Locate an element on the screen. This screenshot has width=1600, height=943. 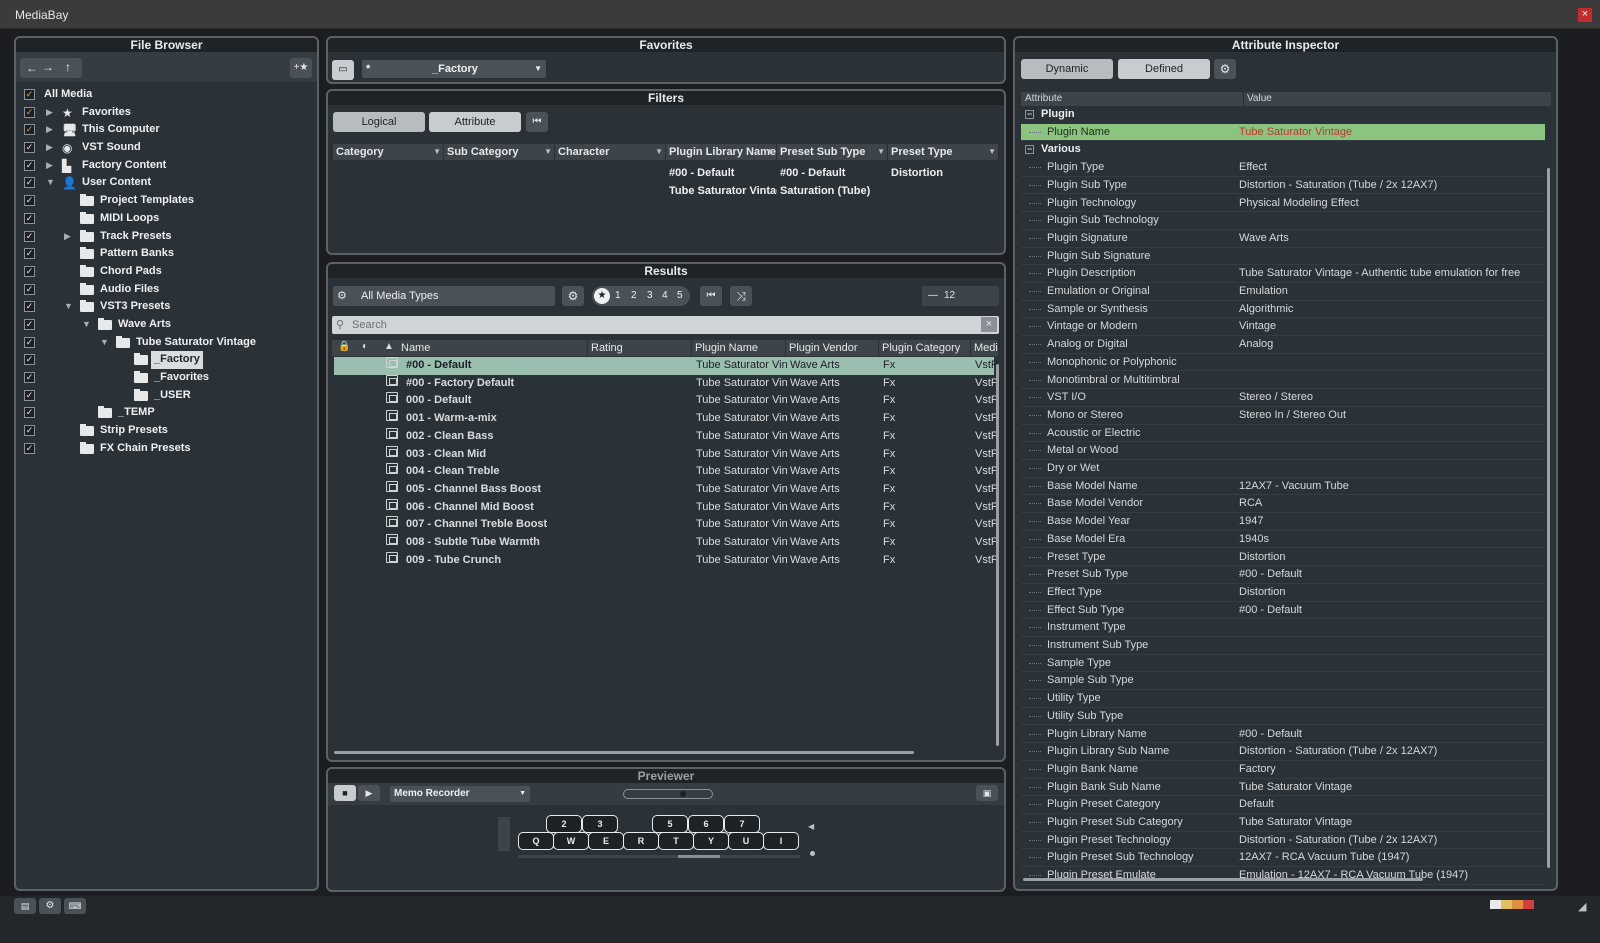
tab-defined: Defined is located at coordinates (1164, 69).